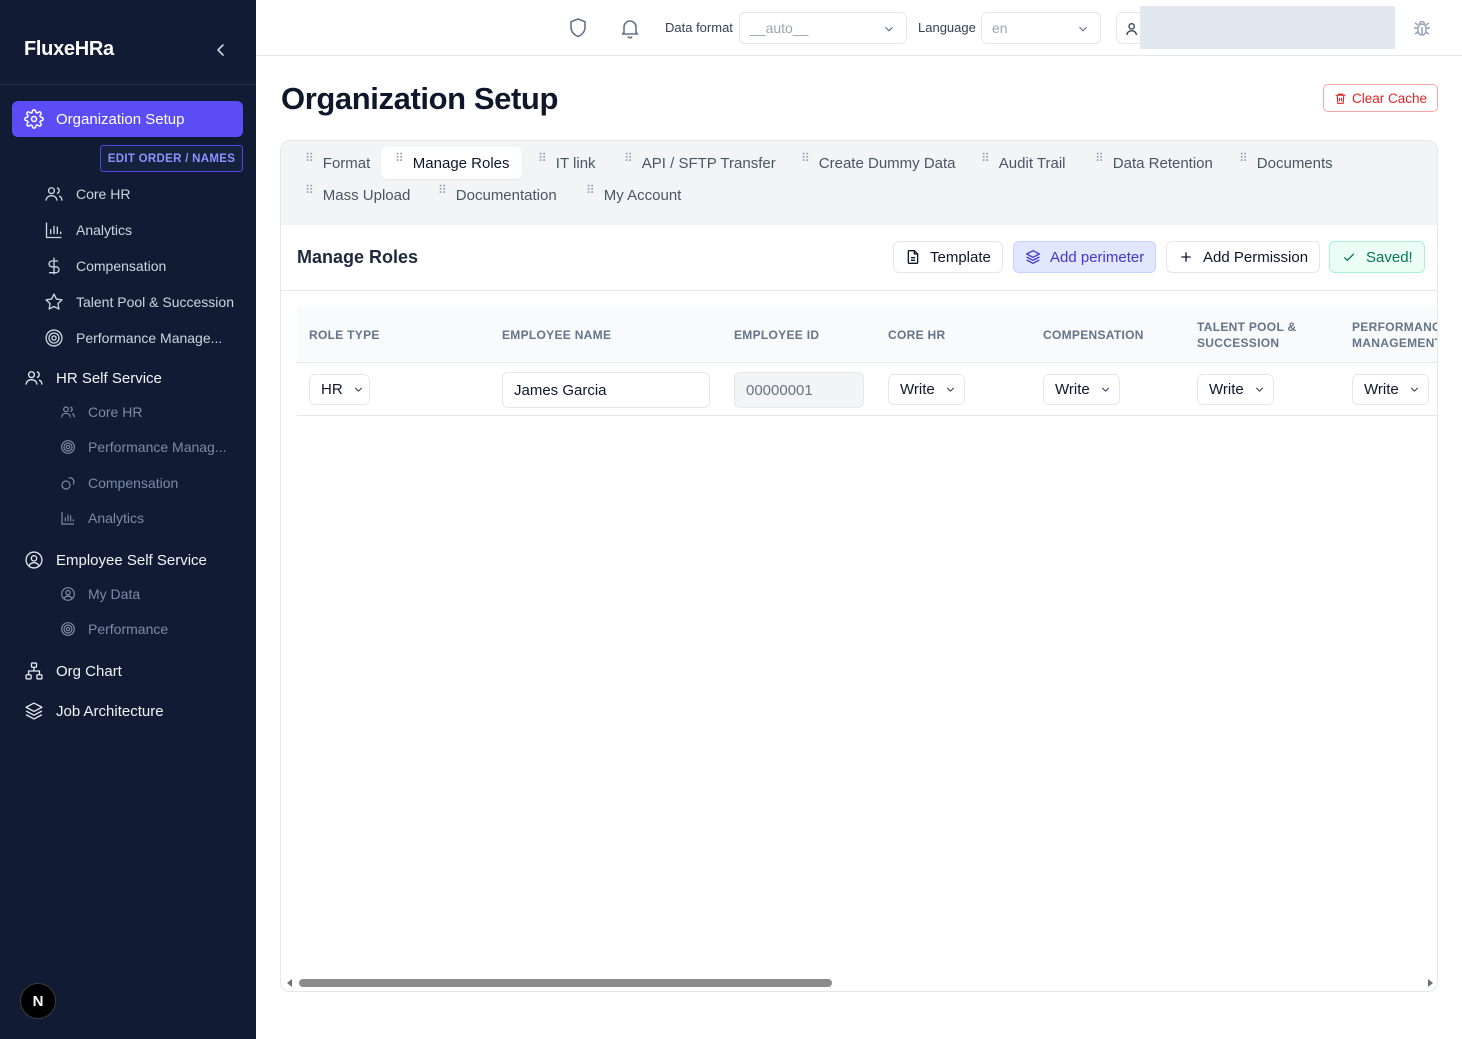  I want to click on add-perimeter-button: Add perimeter, so click(1085, 257).